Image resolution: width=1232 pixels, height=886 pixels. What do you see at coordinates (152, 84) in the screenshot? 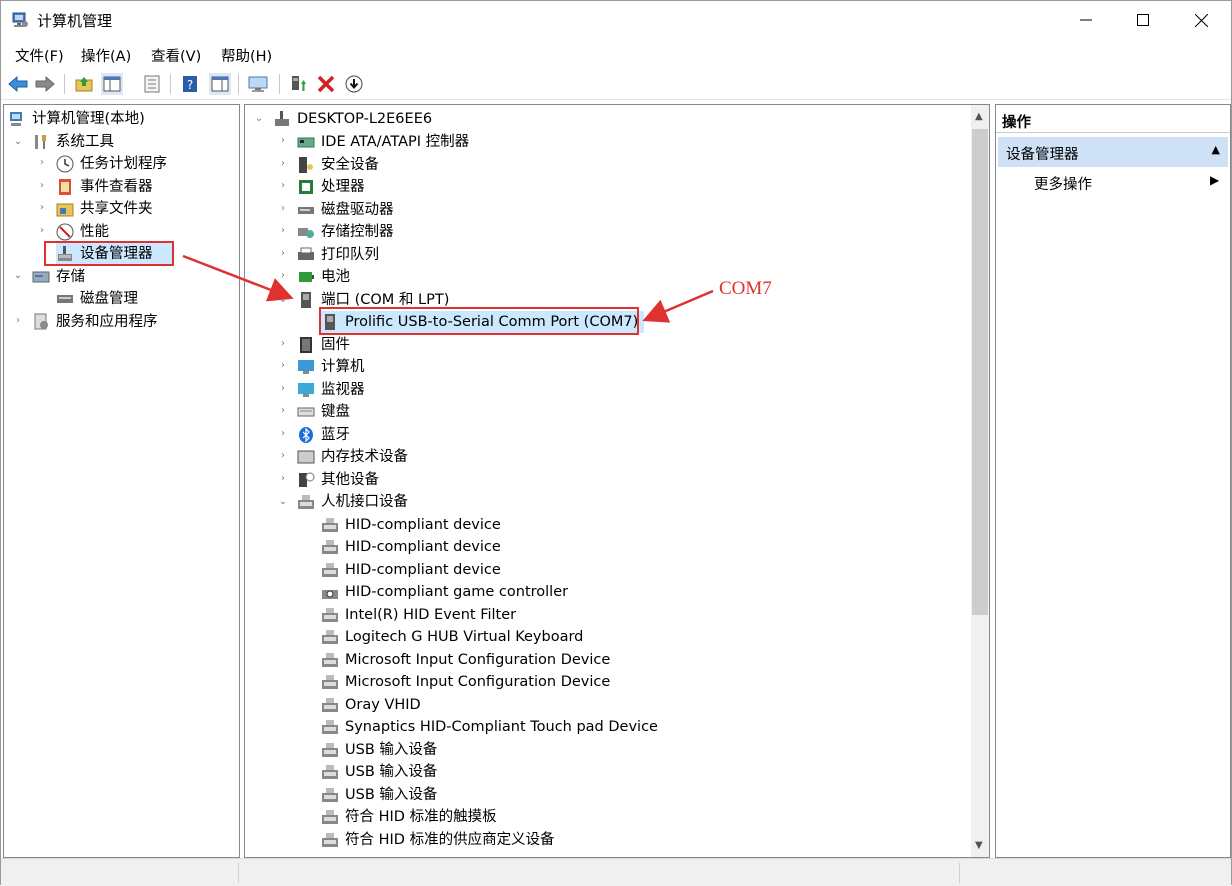
I see `export-list-button` at bounding box center [152, 84].